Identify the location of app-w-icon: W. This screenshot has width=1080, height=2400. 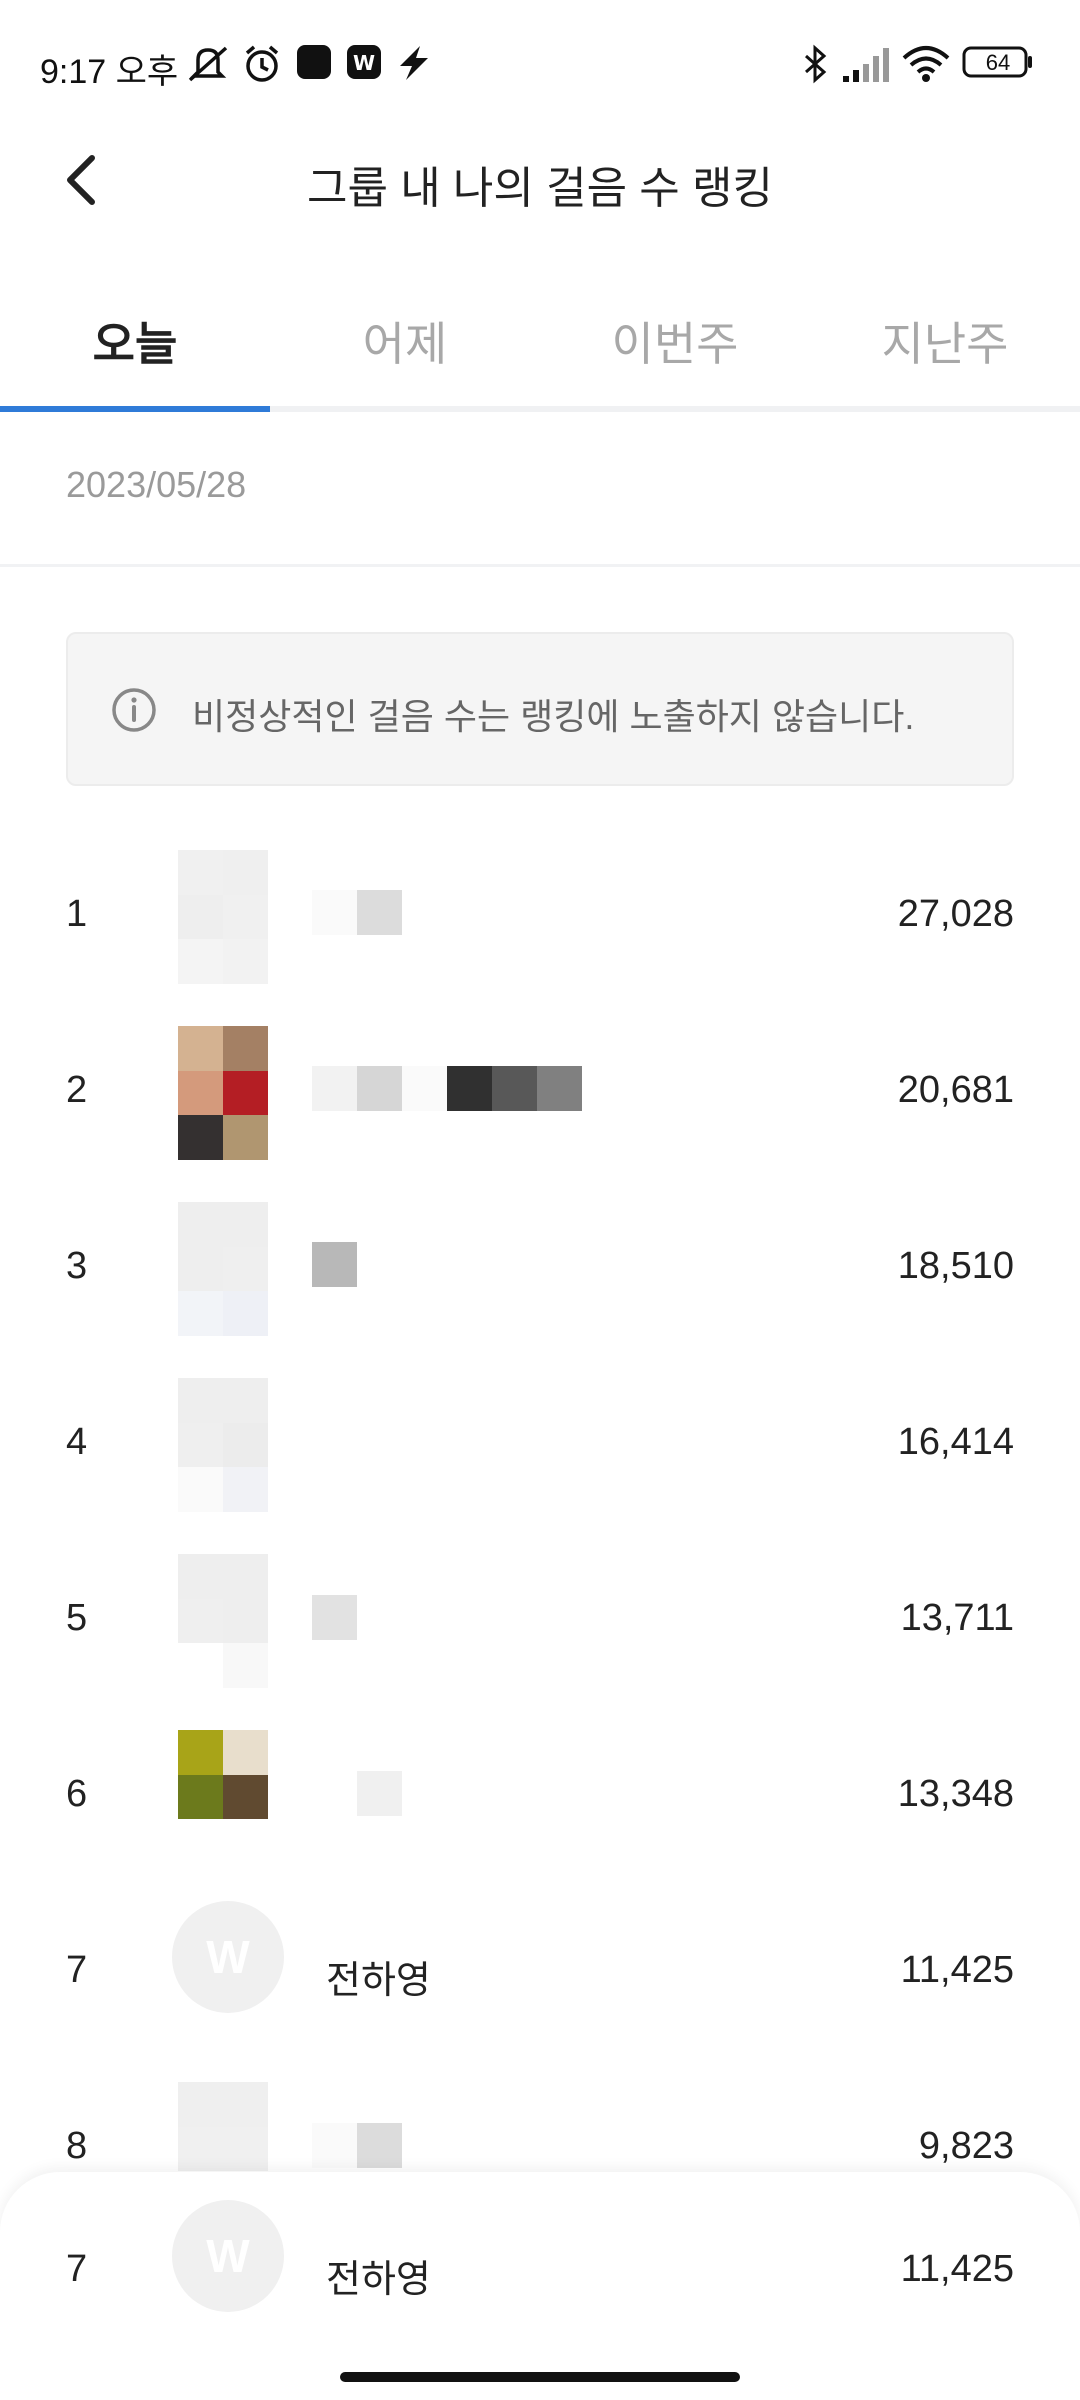
(364, 64).